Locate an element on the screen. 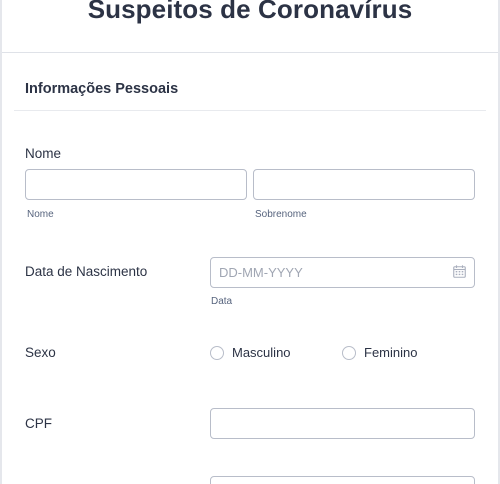  first-name-input is located at coordinates (136, 184).